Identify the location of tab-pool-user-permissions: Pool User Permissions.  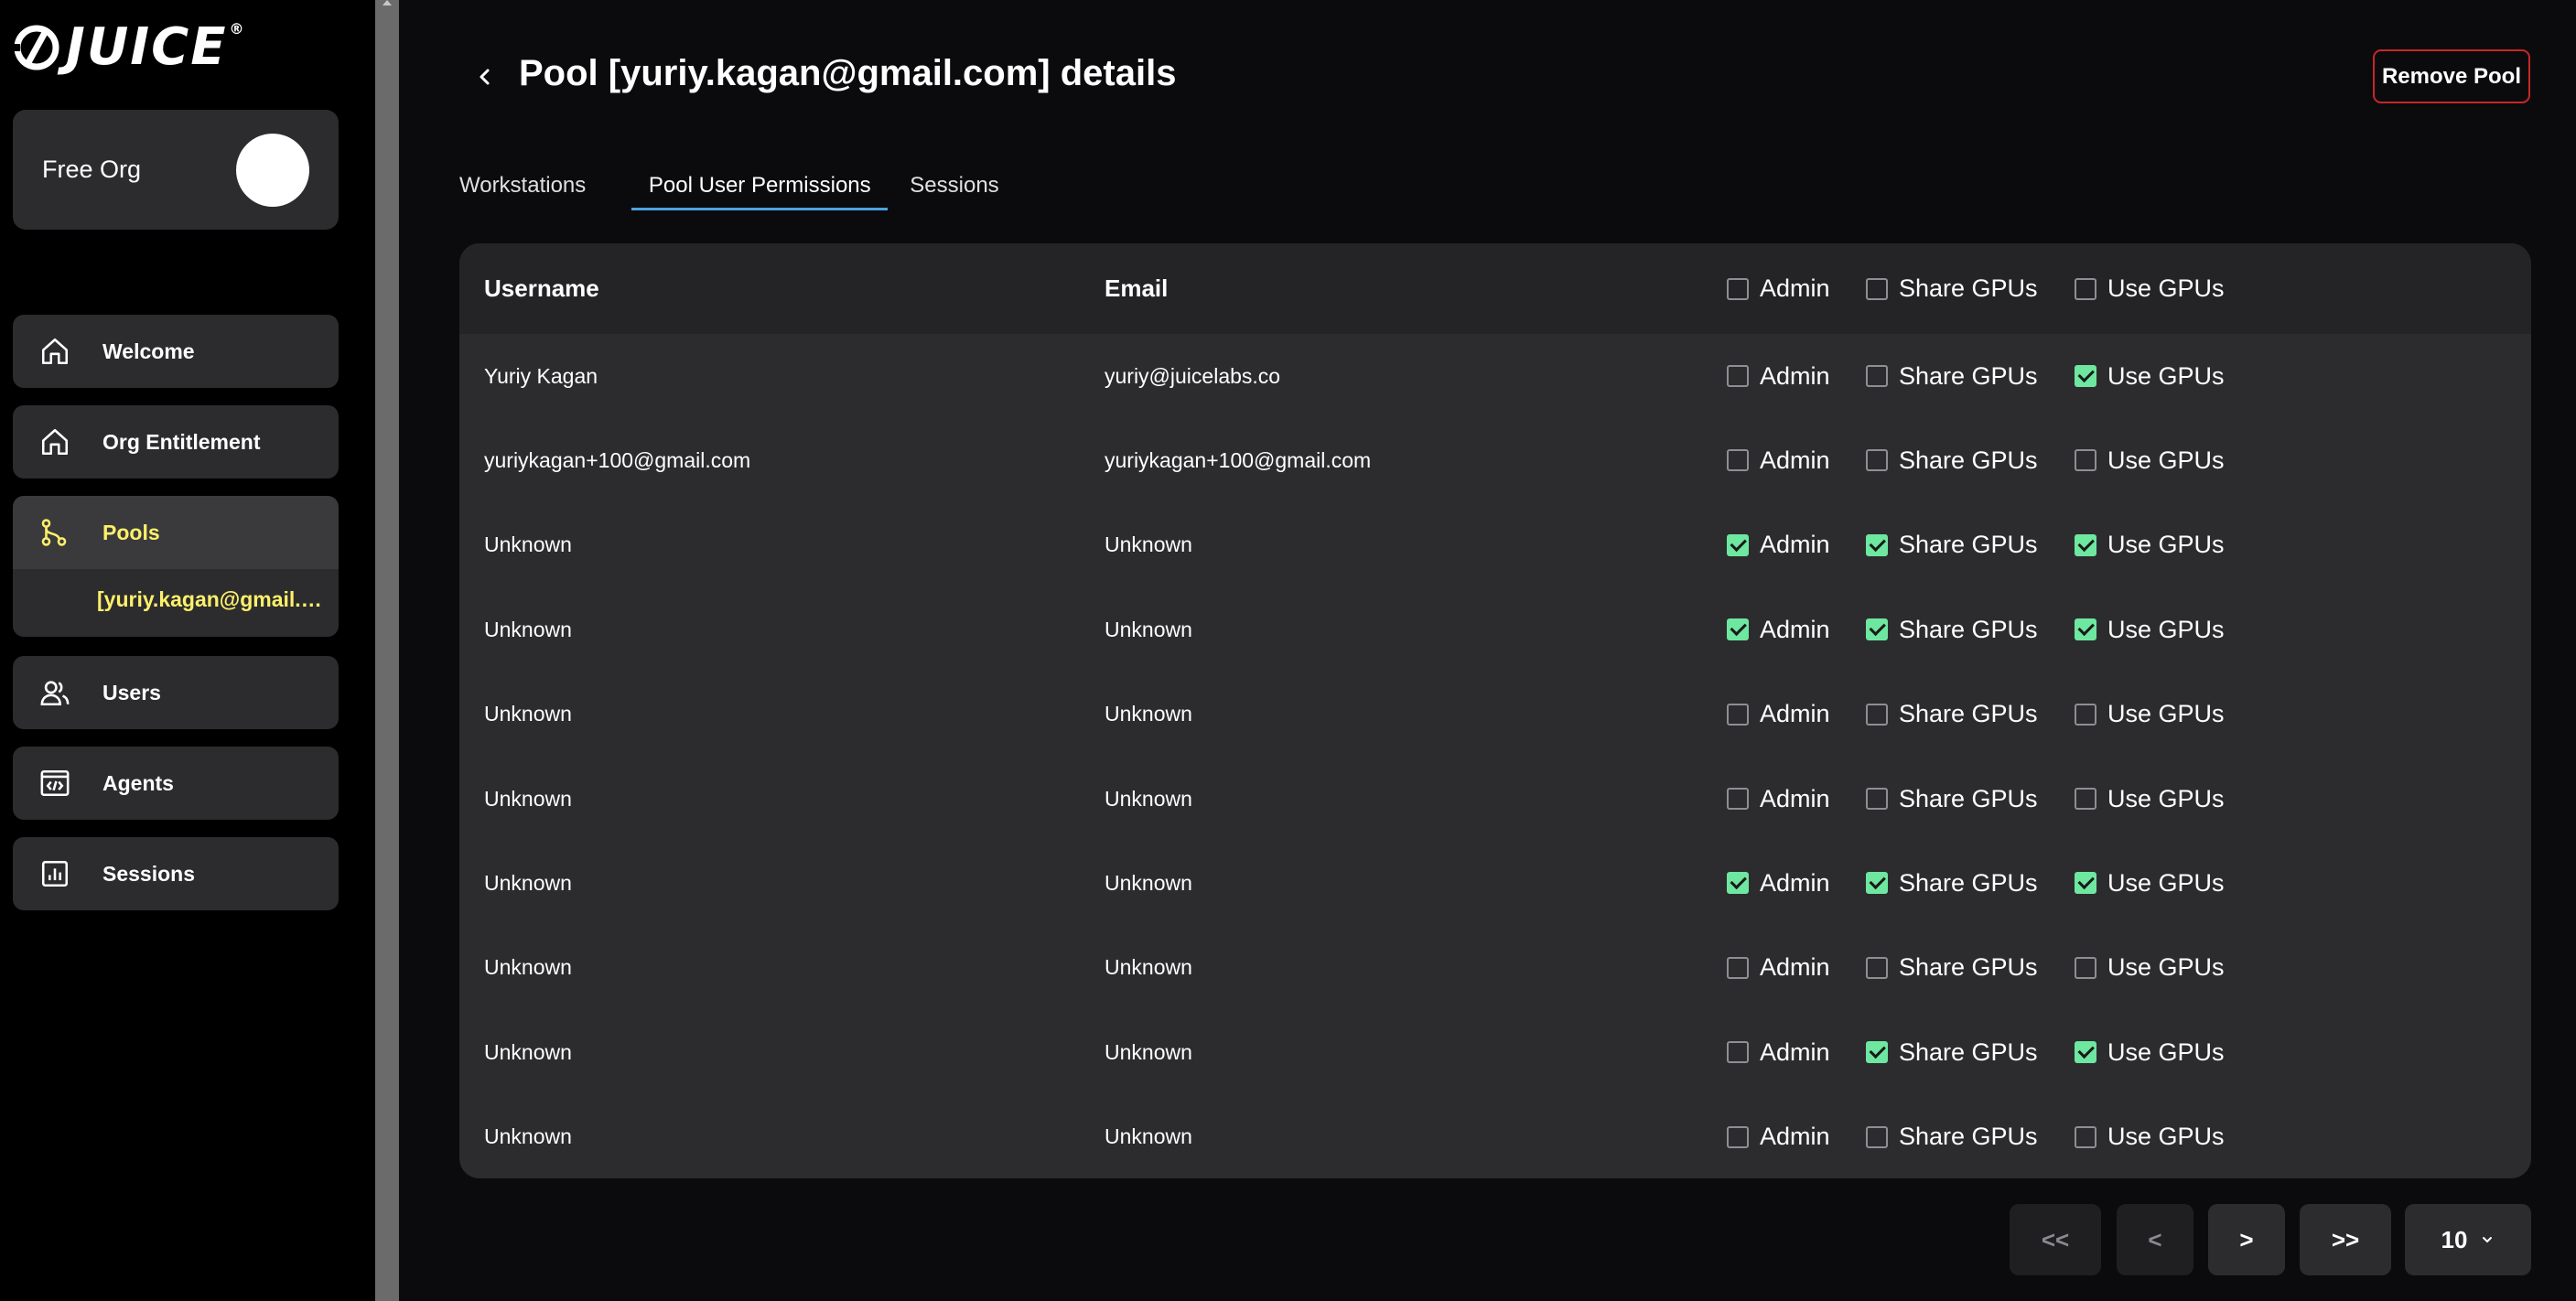
(760, 185).